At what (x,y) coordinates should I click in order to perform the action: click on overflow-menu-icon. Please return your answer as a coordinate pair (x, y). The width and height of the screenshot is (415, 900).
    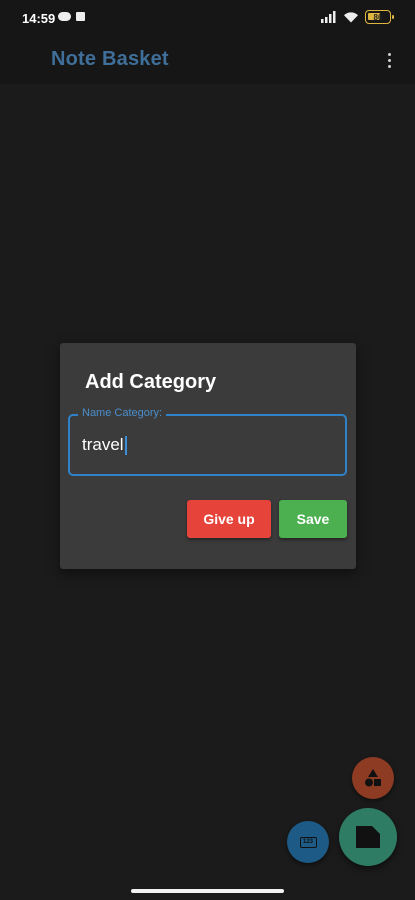
    Looking at the image, I should click on (389, 60).